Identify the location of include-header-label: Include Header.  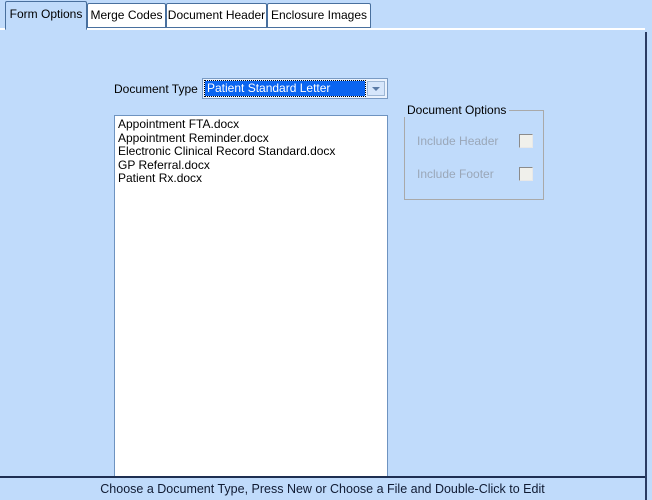
(458, 141).